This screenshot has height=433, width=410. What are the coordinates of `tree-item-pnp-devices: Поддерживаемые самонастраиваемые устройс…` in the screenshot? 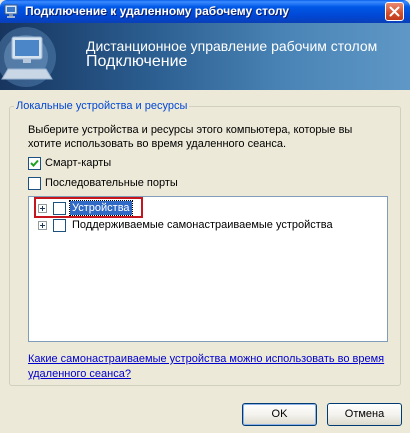 It's located at (208, 225).